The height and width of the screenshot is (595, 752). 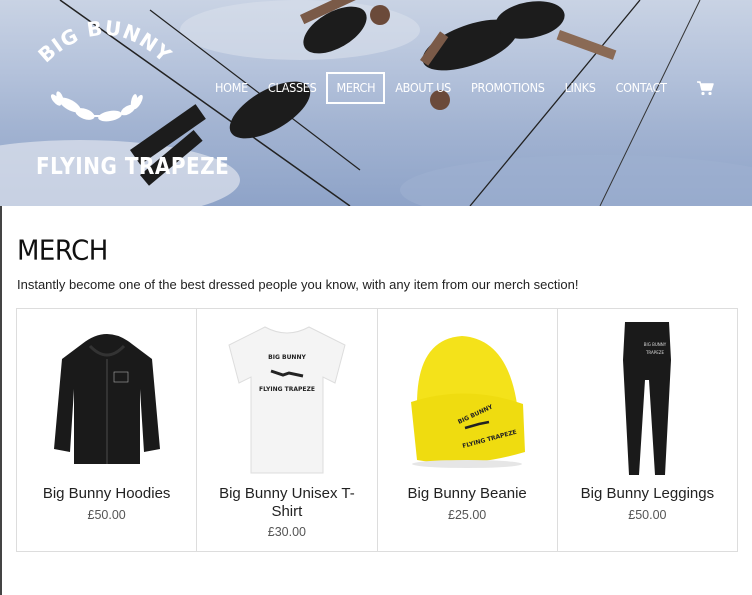 What do you see at coordinates (467, 399) in the screenshot?
I see `beanie-icon: BIG BUNNY FLYING TRAPEZE` at bounding box center [467, 399].